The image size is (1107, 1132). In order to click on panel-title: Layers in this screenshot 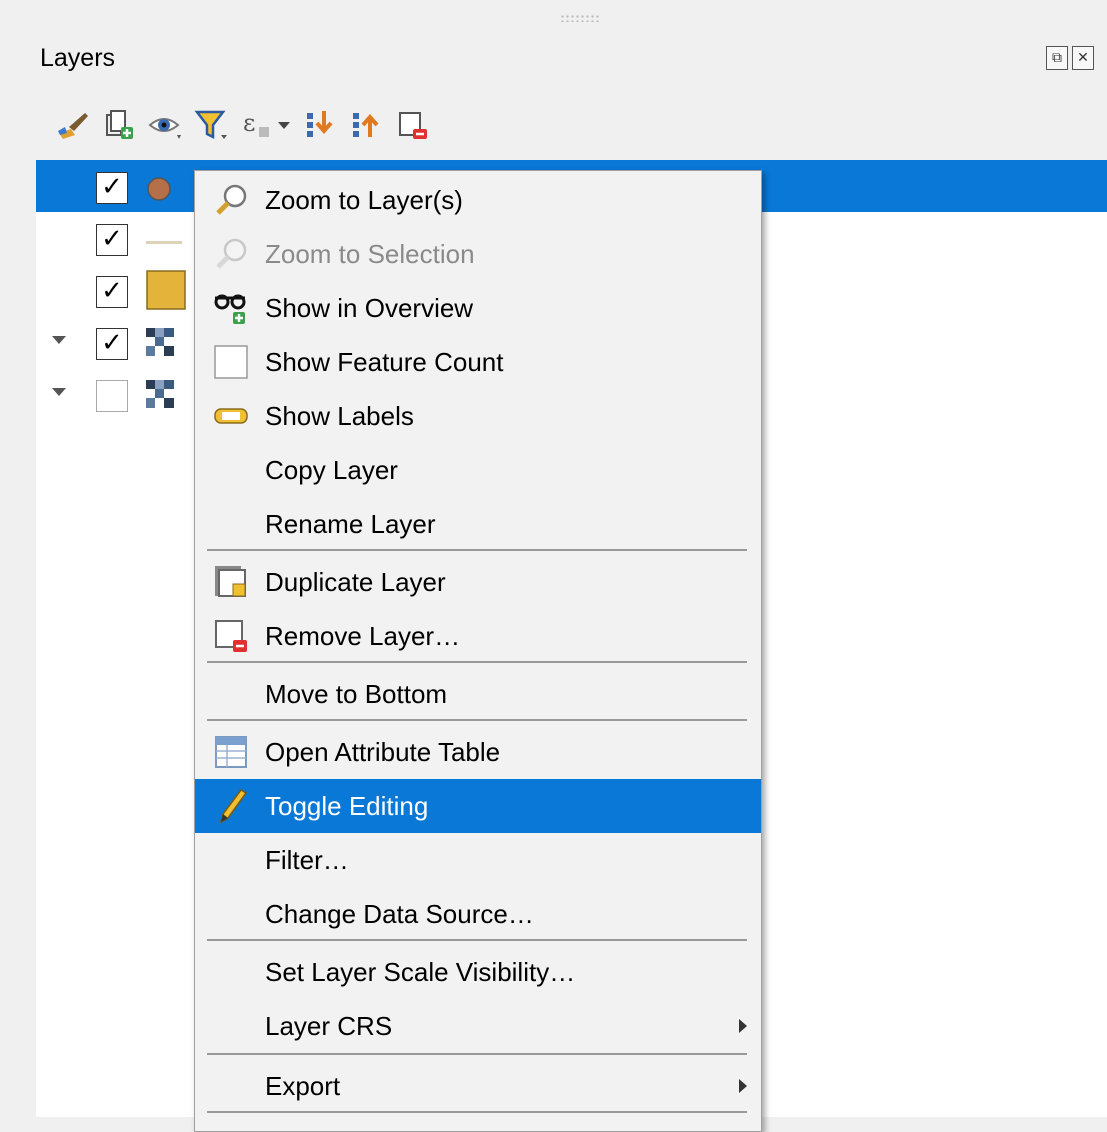, I will do `click(78, 58)`.